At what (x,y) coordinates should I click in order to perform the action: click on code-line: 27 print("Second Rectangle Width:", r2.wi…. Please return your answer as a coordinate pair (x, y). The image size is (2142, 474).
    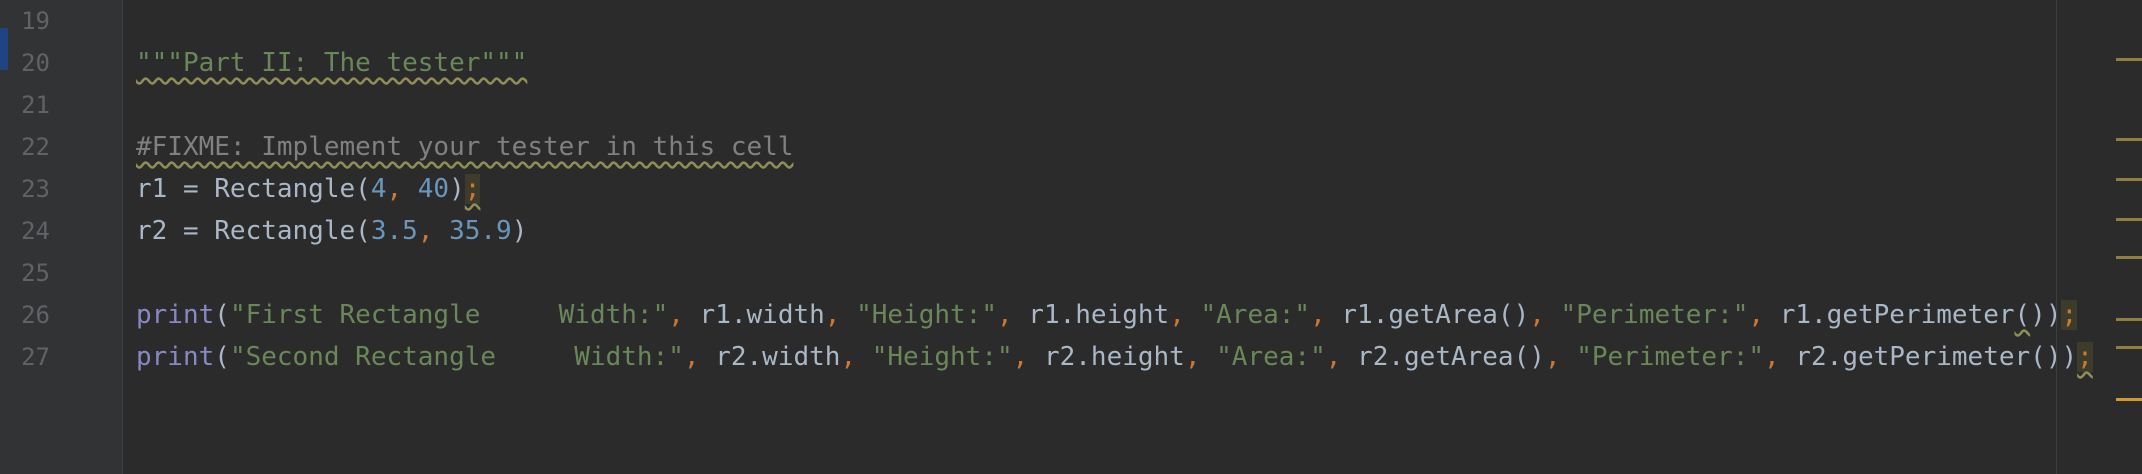
    Looking at the image, I should click on (1046, 357).